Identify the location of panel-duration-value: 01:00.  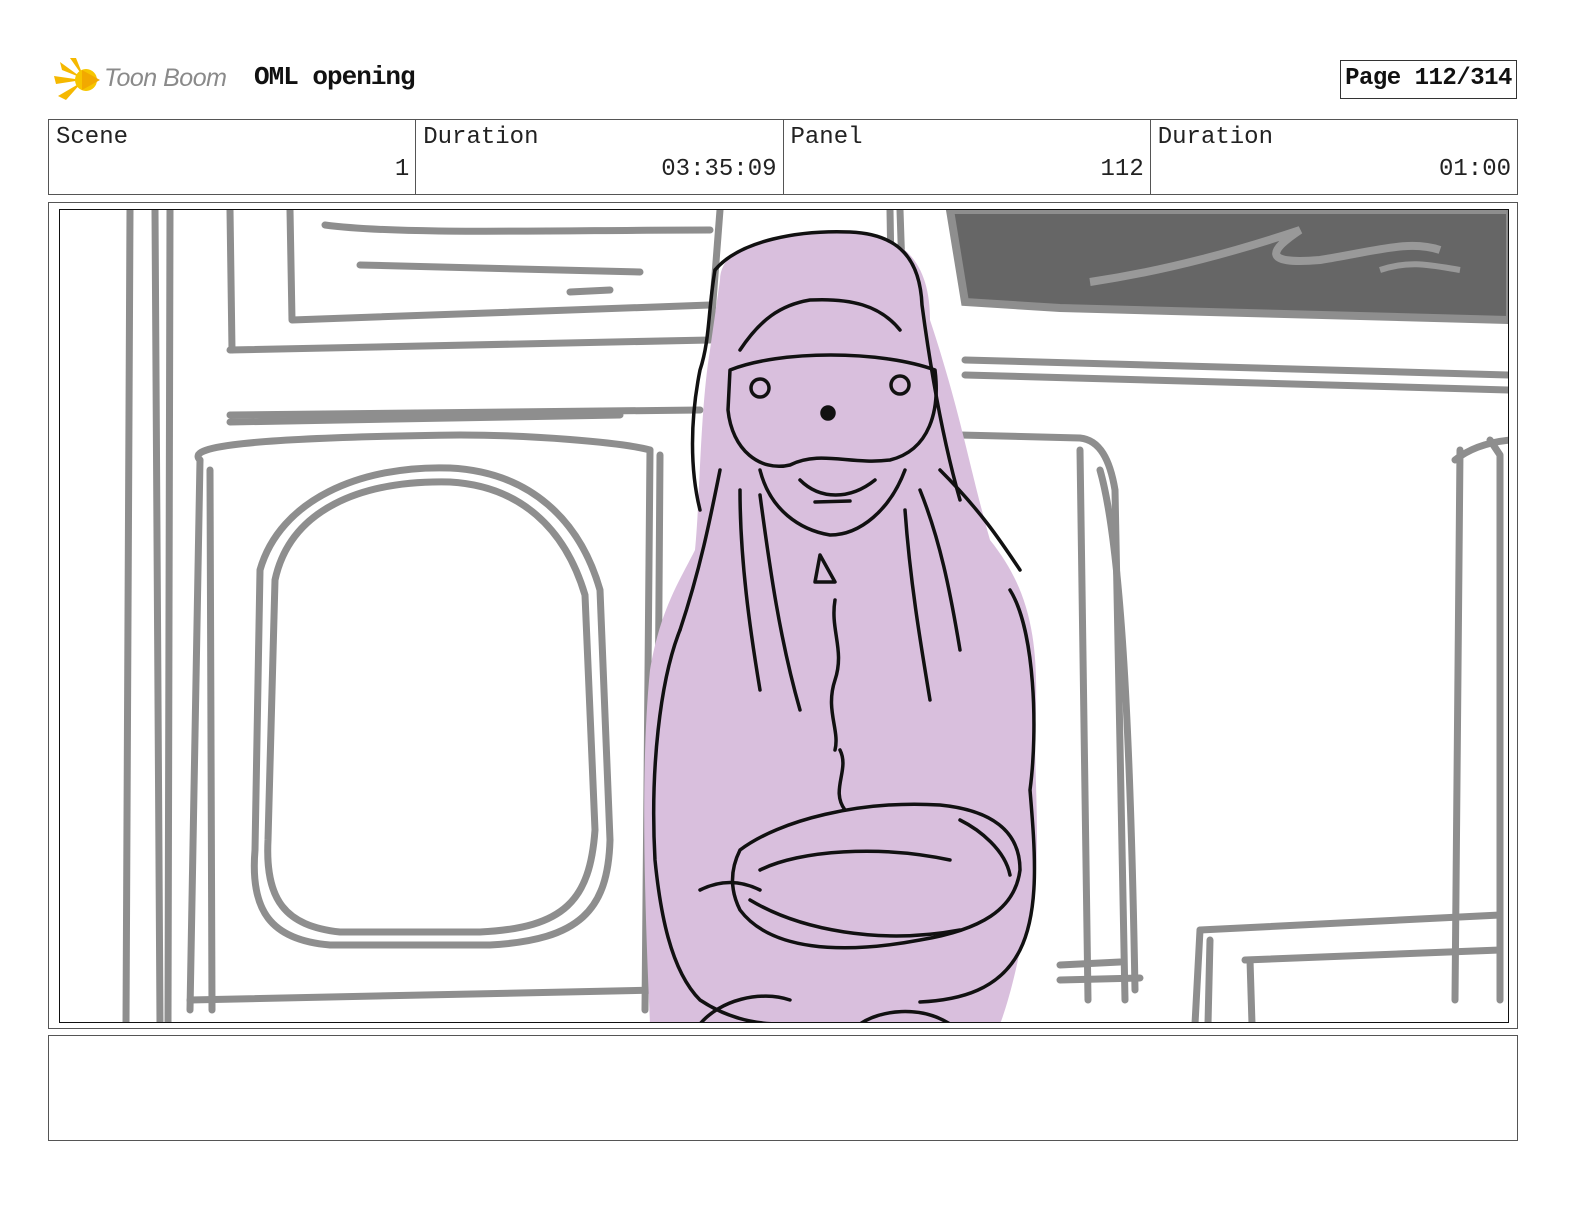
(1474, 169).